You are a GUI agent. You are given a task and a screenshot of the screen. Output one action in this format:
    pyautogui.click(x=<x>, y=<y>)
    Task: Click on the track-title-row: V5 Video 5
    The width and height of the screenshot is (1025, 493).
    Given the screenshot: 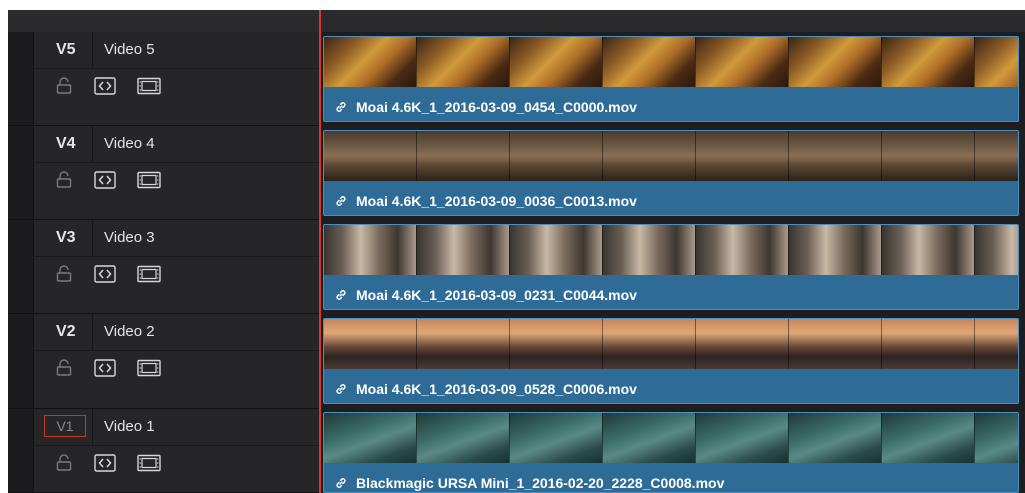 What is the action you would take?
    pyautogui.click(x=176, y=50)
    